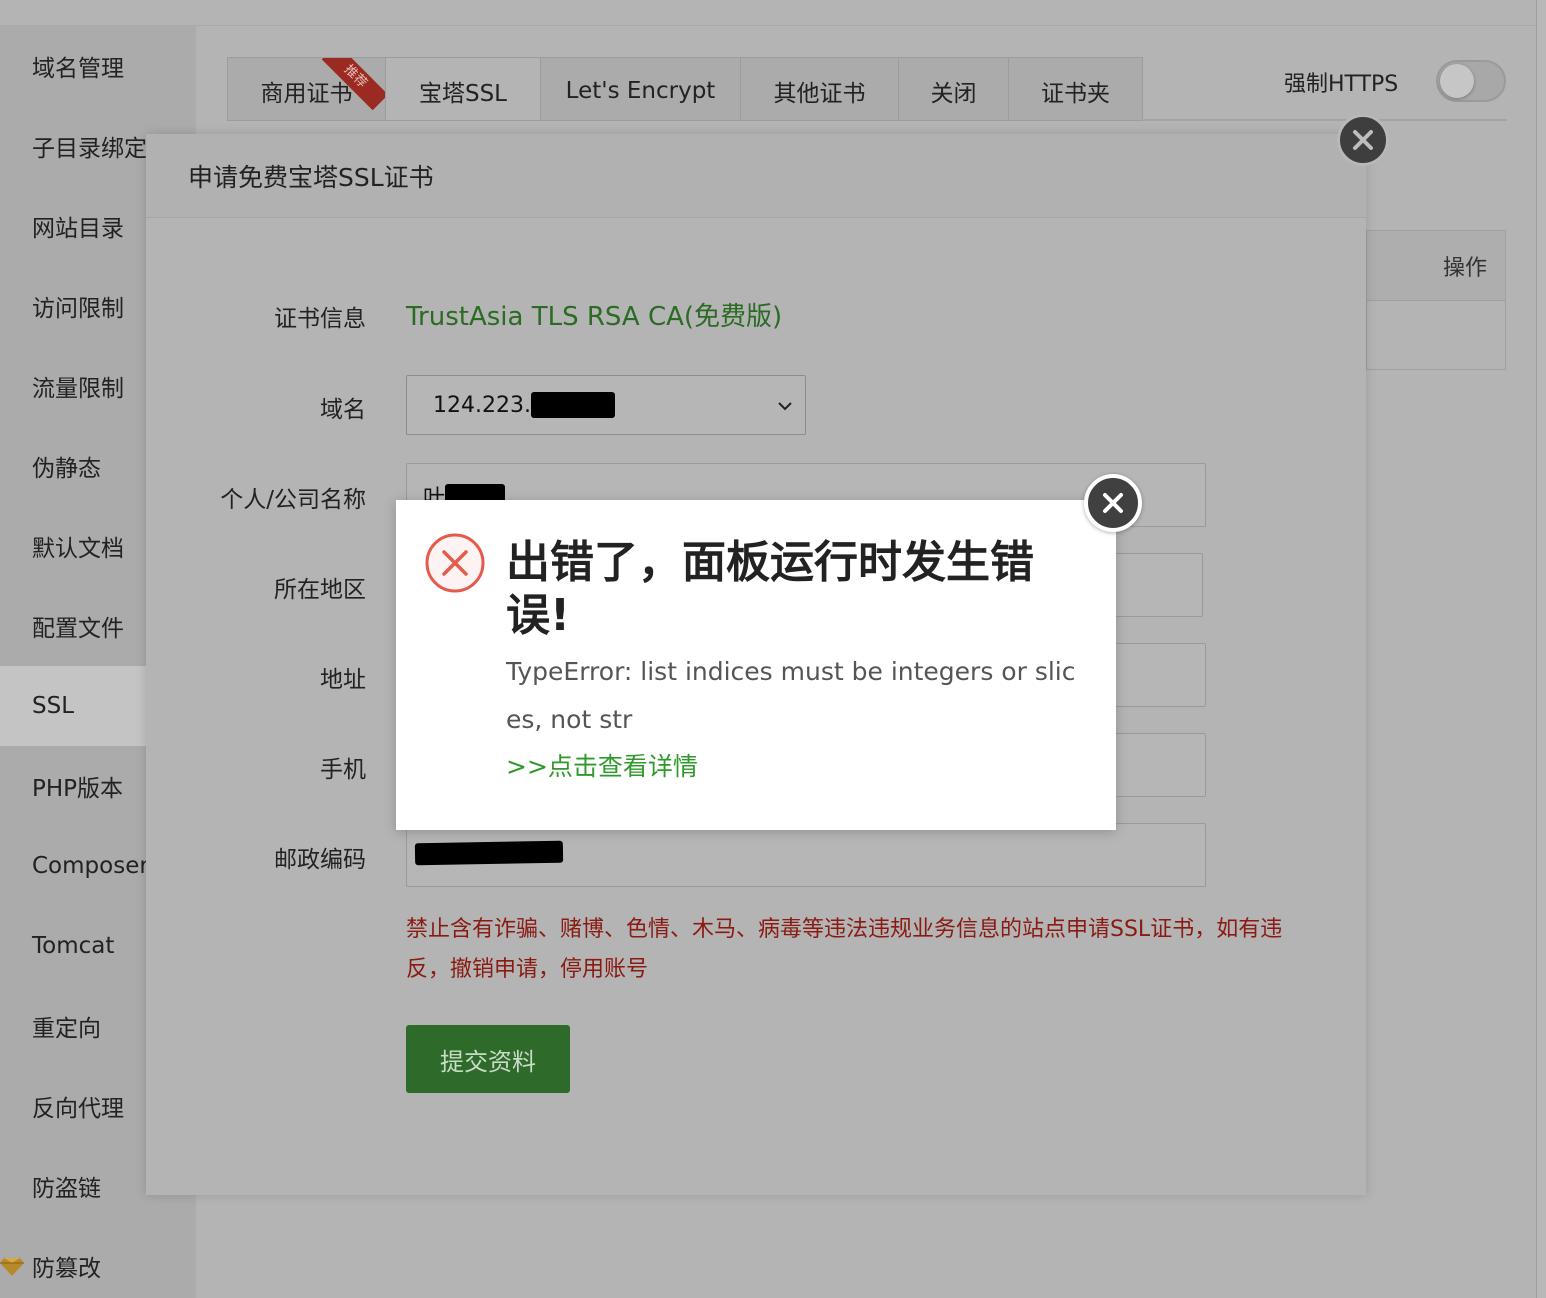 Image resolution: width=1546 pixels, height=1298 pixels. What do you see at coordinates (455, 563) in the screenshot?
I see `error-circle-icon` at bounding box center [455, 563].